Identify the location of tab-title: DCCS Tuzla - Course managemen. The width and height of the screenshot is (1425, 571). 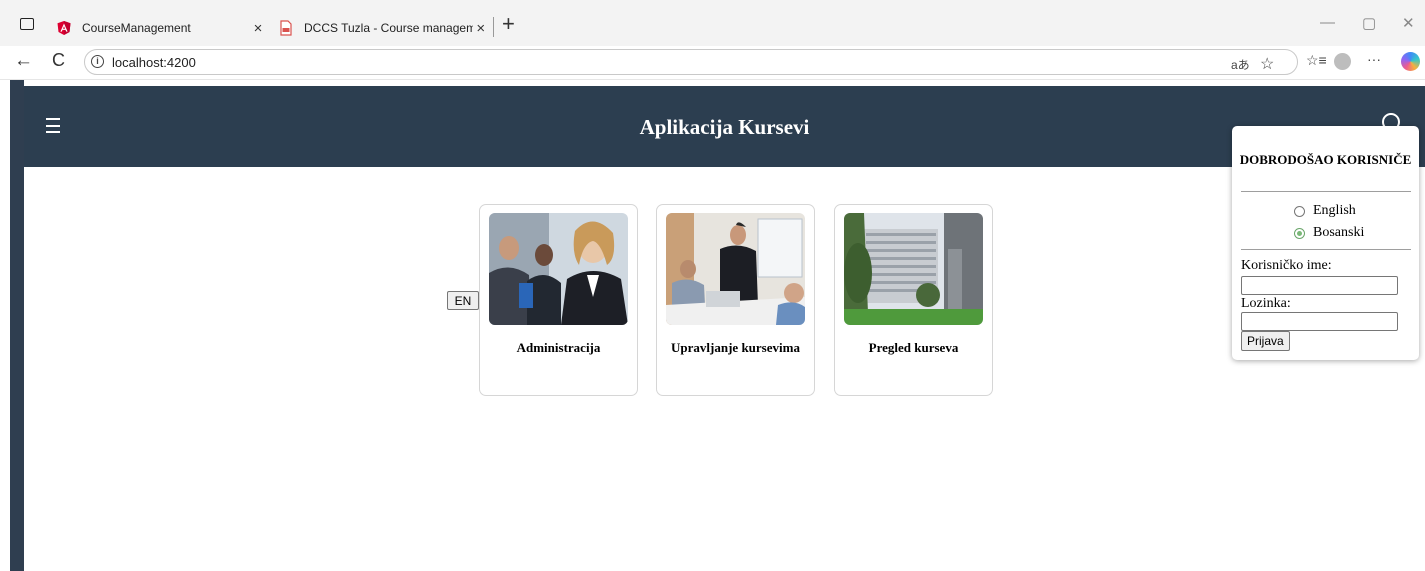
(389, 28).